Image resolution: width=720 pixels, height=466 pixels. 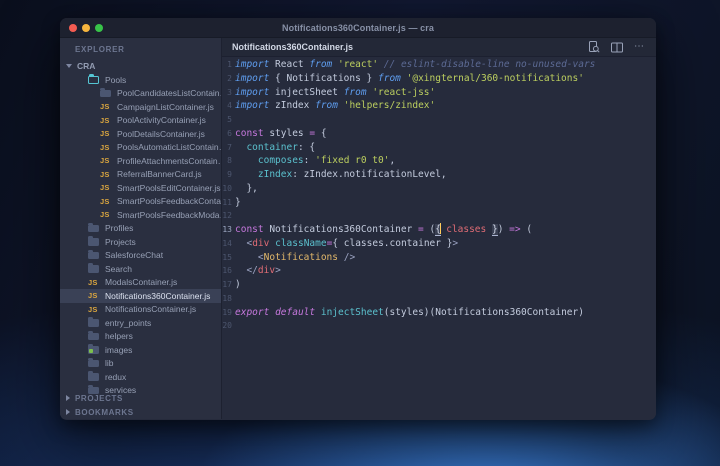 I want to click on tree-item-label: SalesforceChat, so click(x=134, y=255).